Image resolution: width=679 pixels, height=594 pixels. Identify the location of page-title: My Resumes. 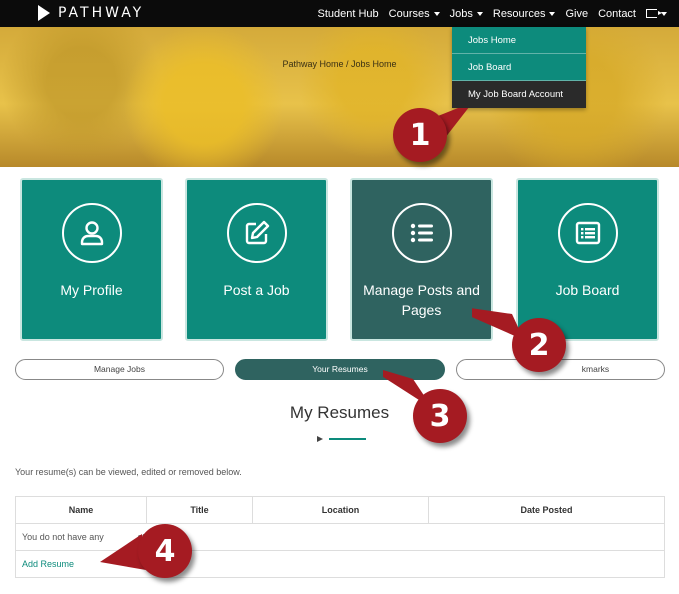
(339, 412).